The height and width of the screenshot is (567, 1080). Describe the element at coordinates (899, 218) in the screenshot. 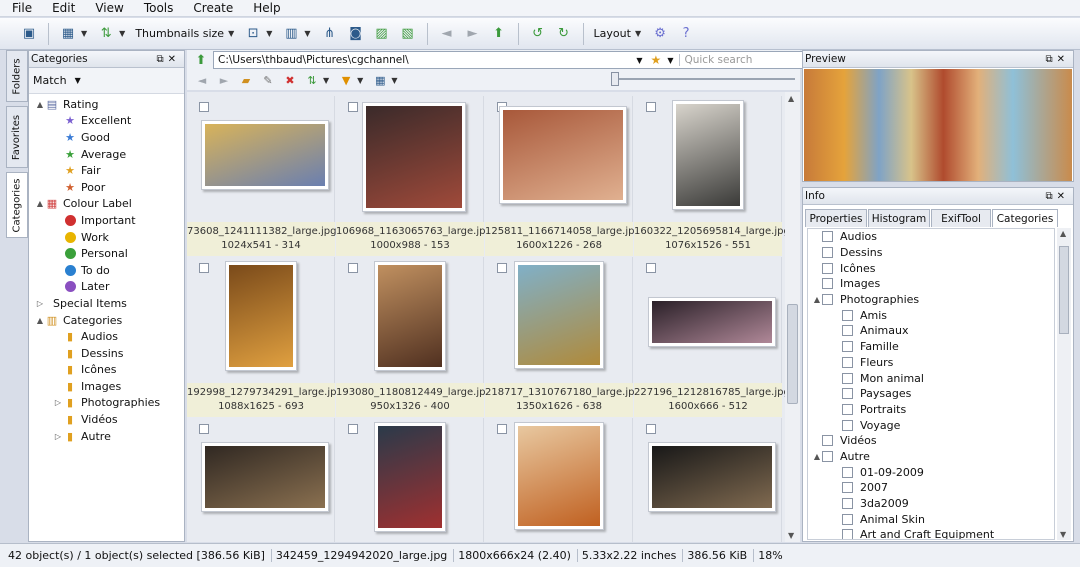

I see `tab-histogram: Histogram` at that location.